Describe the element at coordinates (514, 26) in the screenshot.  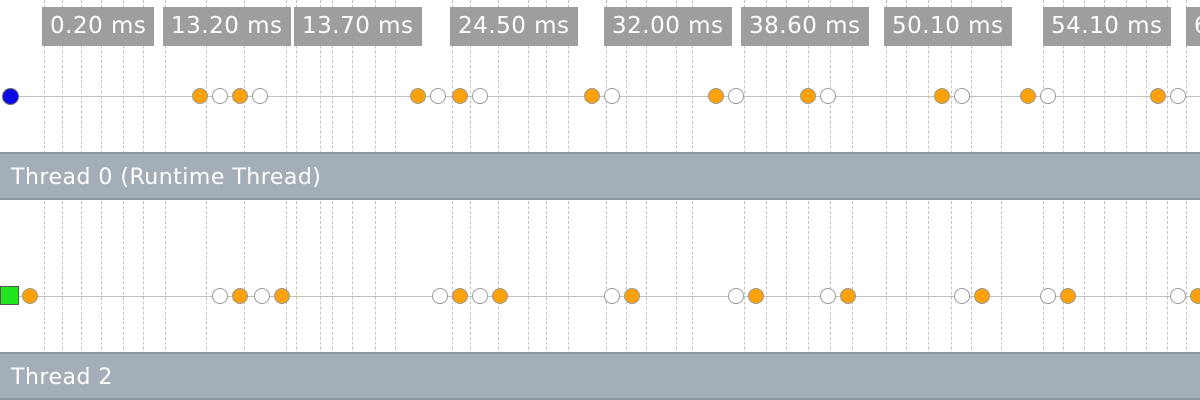
I see `time-label: 24.50 ms` at that location.